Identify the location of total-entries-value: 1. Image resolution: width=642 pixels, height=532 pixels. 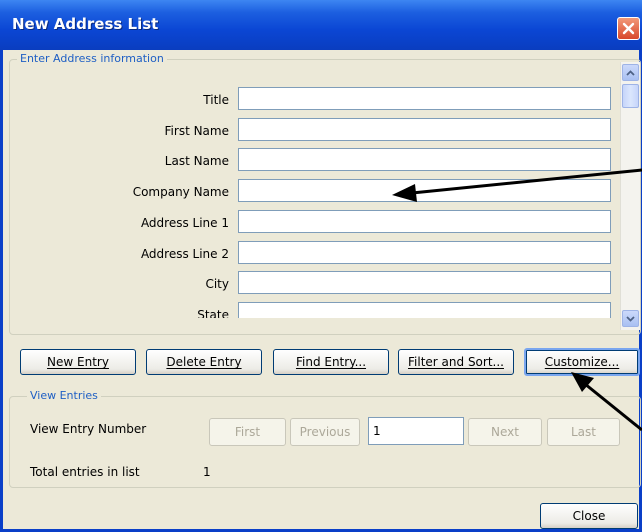
(207, 472).